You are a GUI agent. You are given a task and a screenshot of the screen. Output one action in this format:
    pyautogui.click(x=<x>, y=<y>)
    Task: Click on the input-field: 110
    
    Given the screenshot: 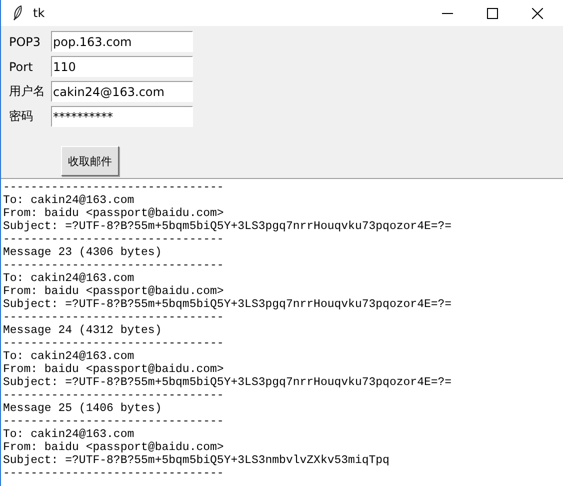 What is the action you would take?
    pyautogui.click(x=122, y=66)
    